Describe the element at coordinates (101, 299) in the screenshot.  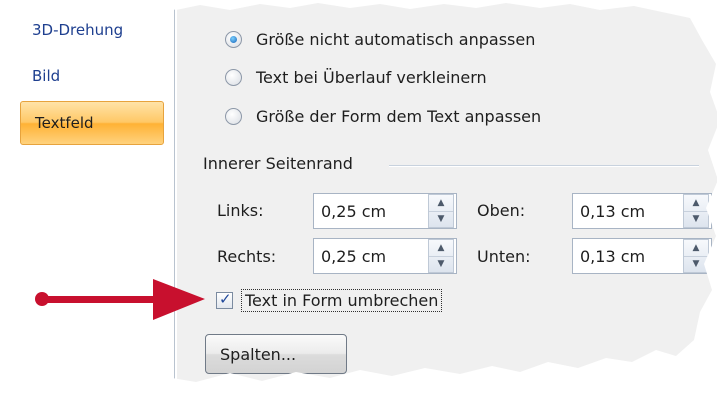
I see `arrow-shaft` at that location.